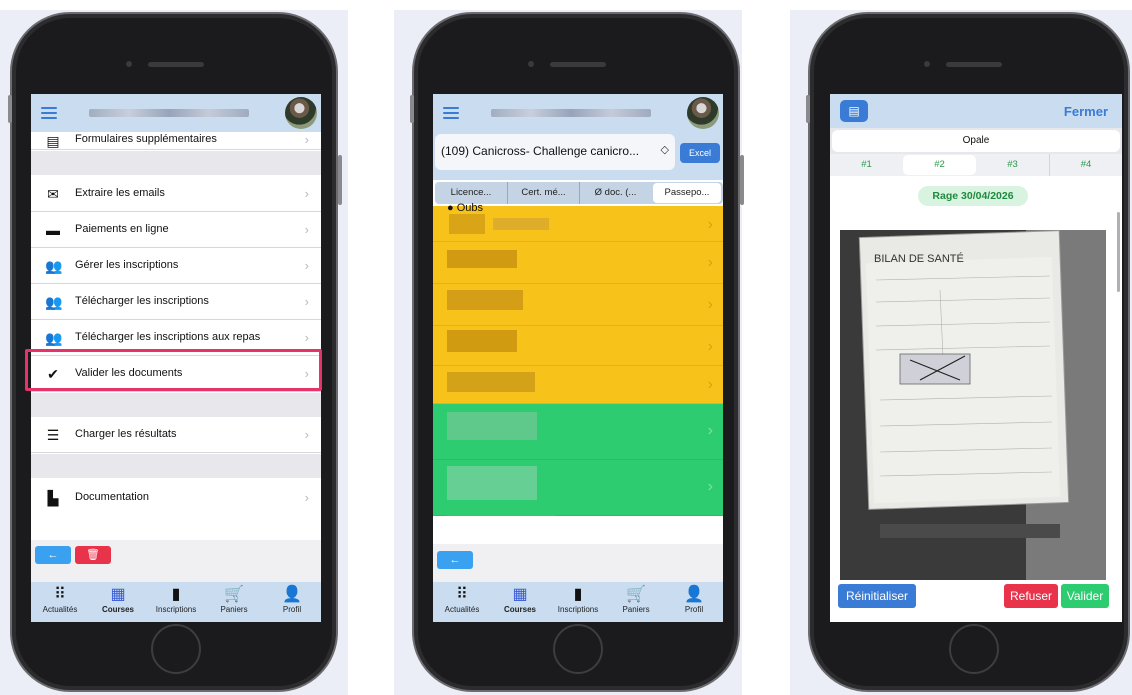 This screenshot has width=1132, height=695. I want to click on reset-button: Réinitialiser, so click(877, 596).